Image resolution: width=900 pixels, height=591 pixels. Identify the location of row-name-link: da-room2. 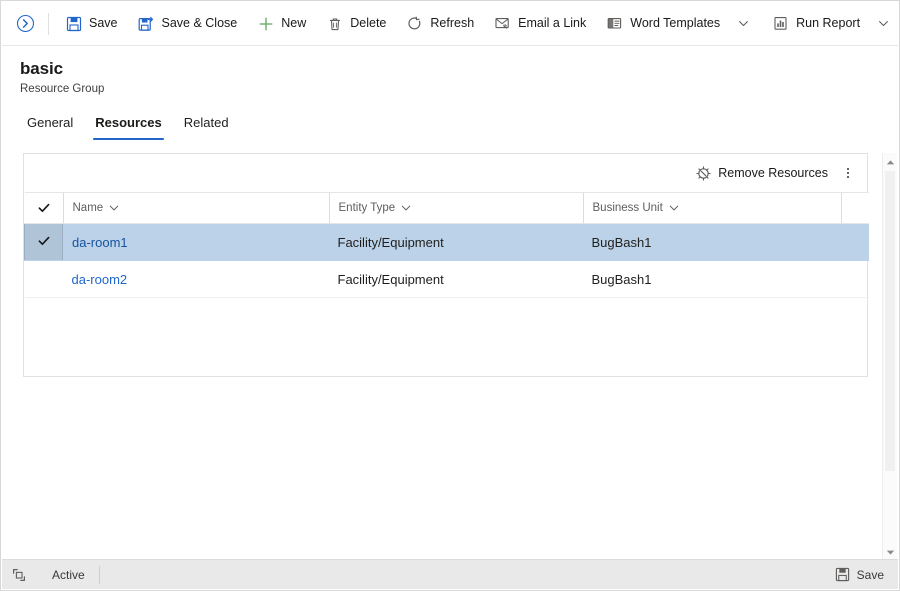
(100, 279).